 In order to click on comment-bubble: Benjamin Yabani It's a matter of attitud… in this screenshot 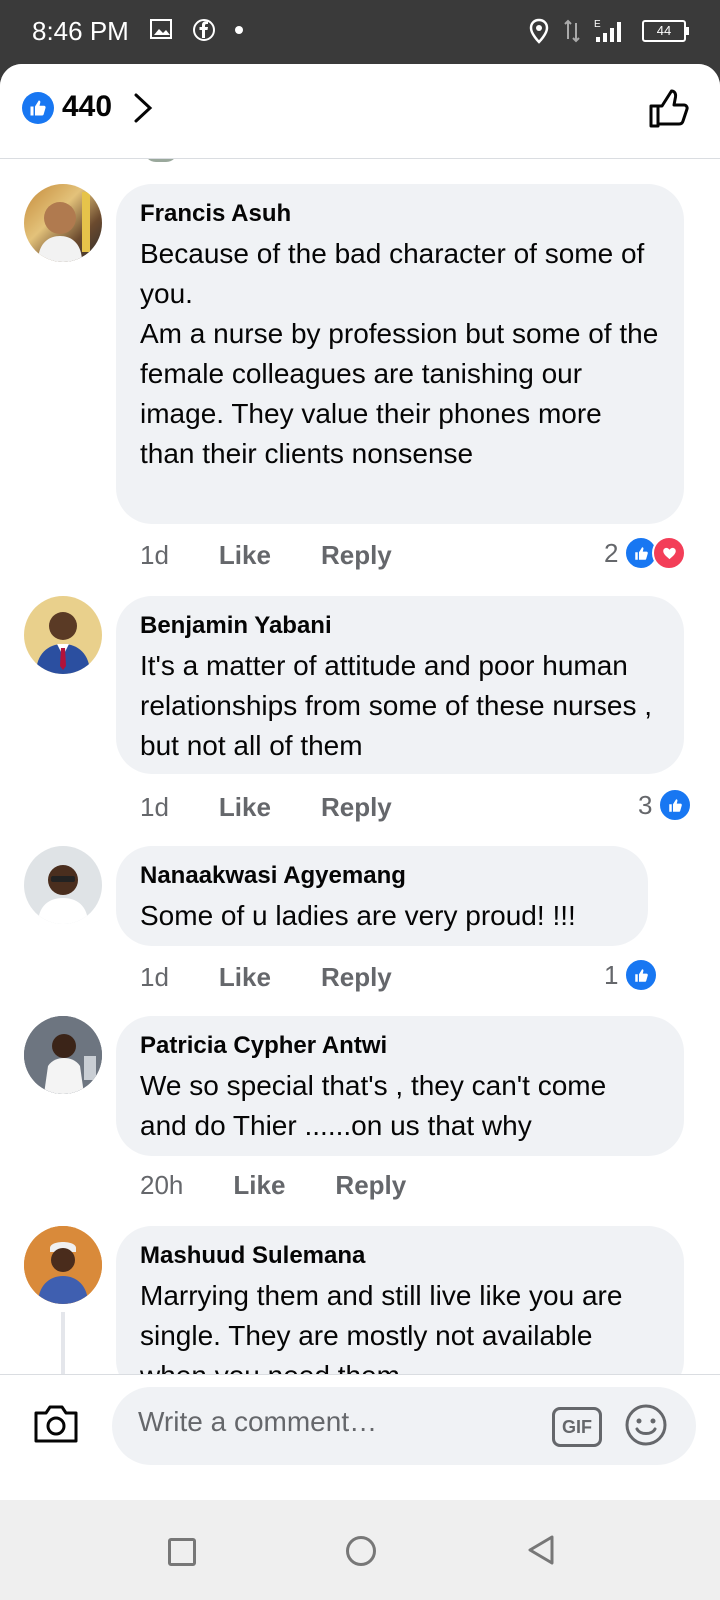, I will do `click(400, 685)`.